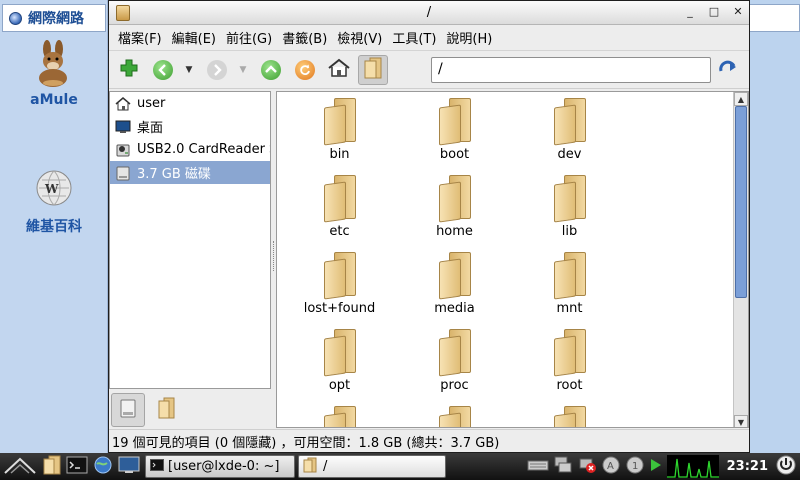 This screenshot has width=800, height=480. I want to click on back-icon, so click(163, 69).